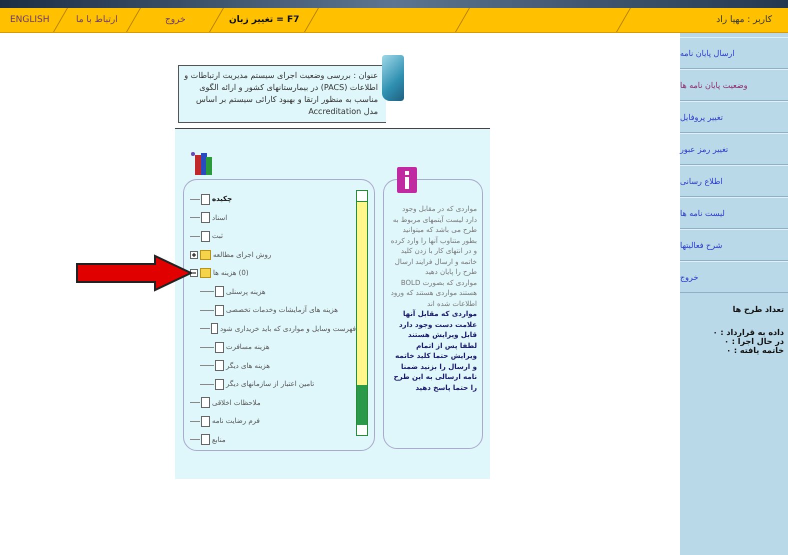  What do you see at coordinates (393, 78) in the screenshot?
I see `notebook-icon` at bounding box center [393, 78].